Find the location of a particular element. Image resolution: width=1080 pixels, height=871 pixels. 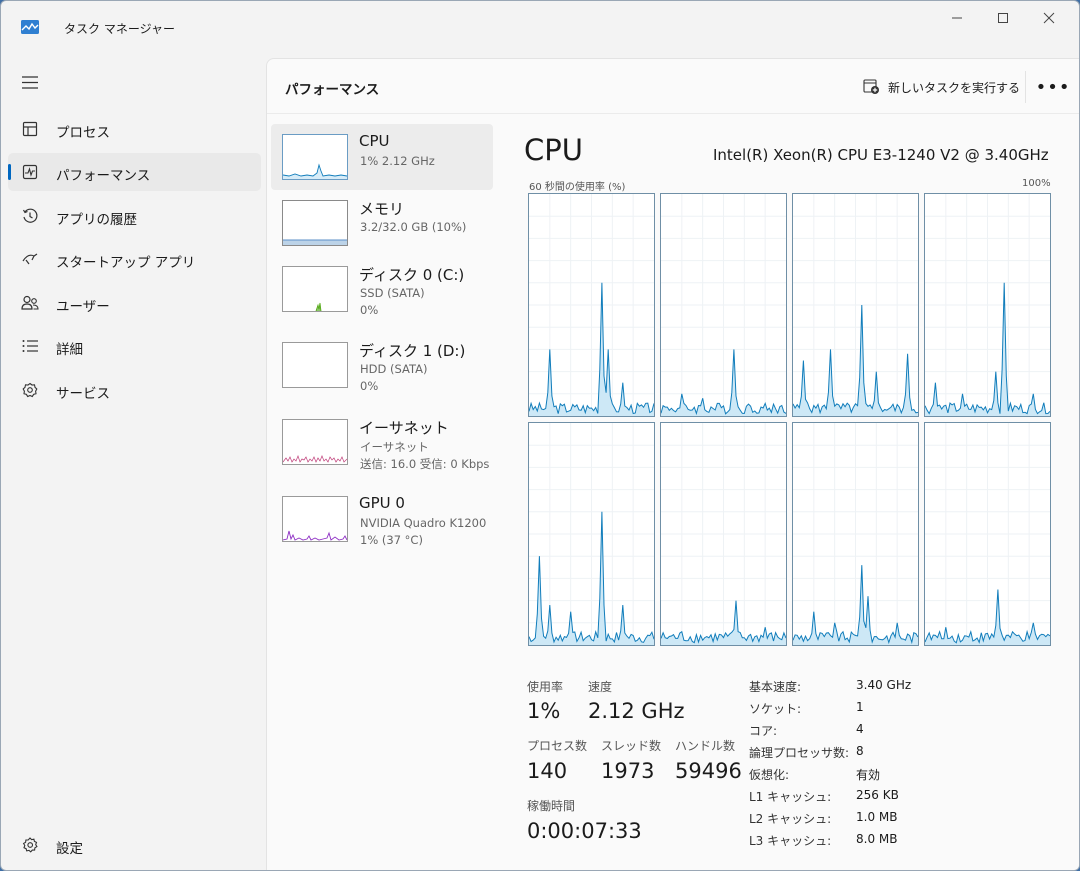

threads-value: 1973 is located at coordinates (628, 771).